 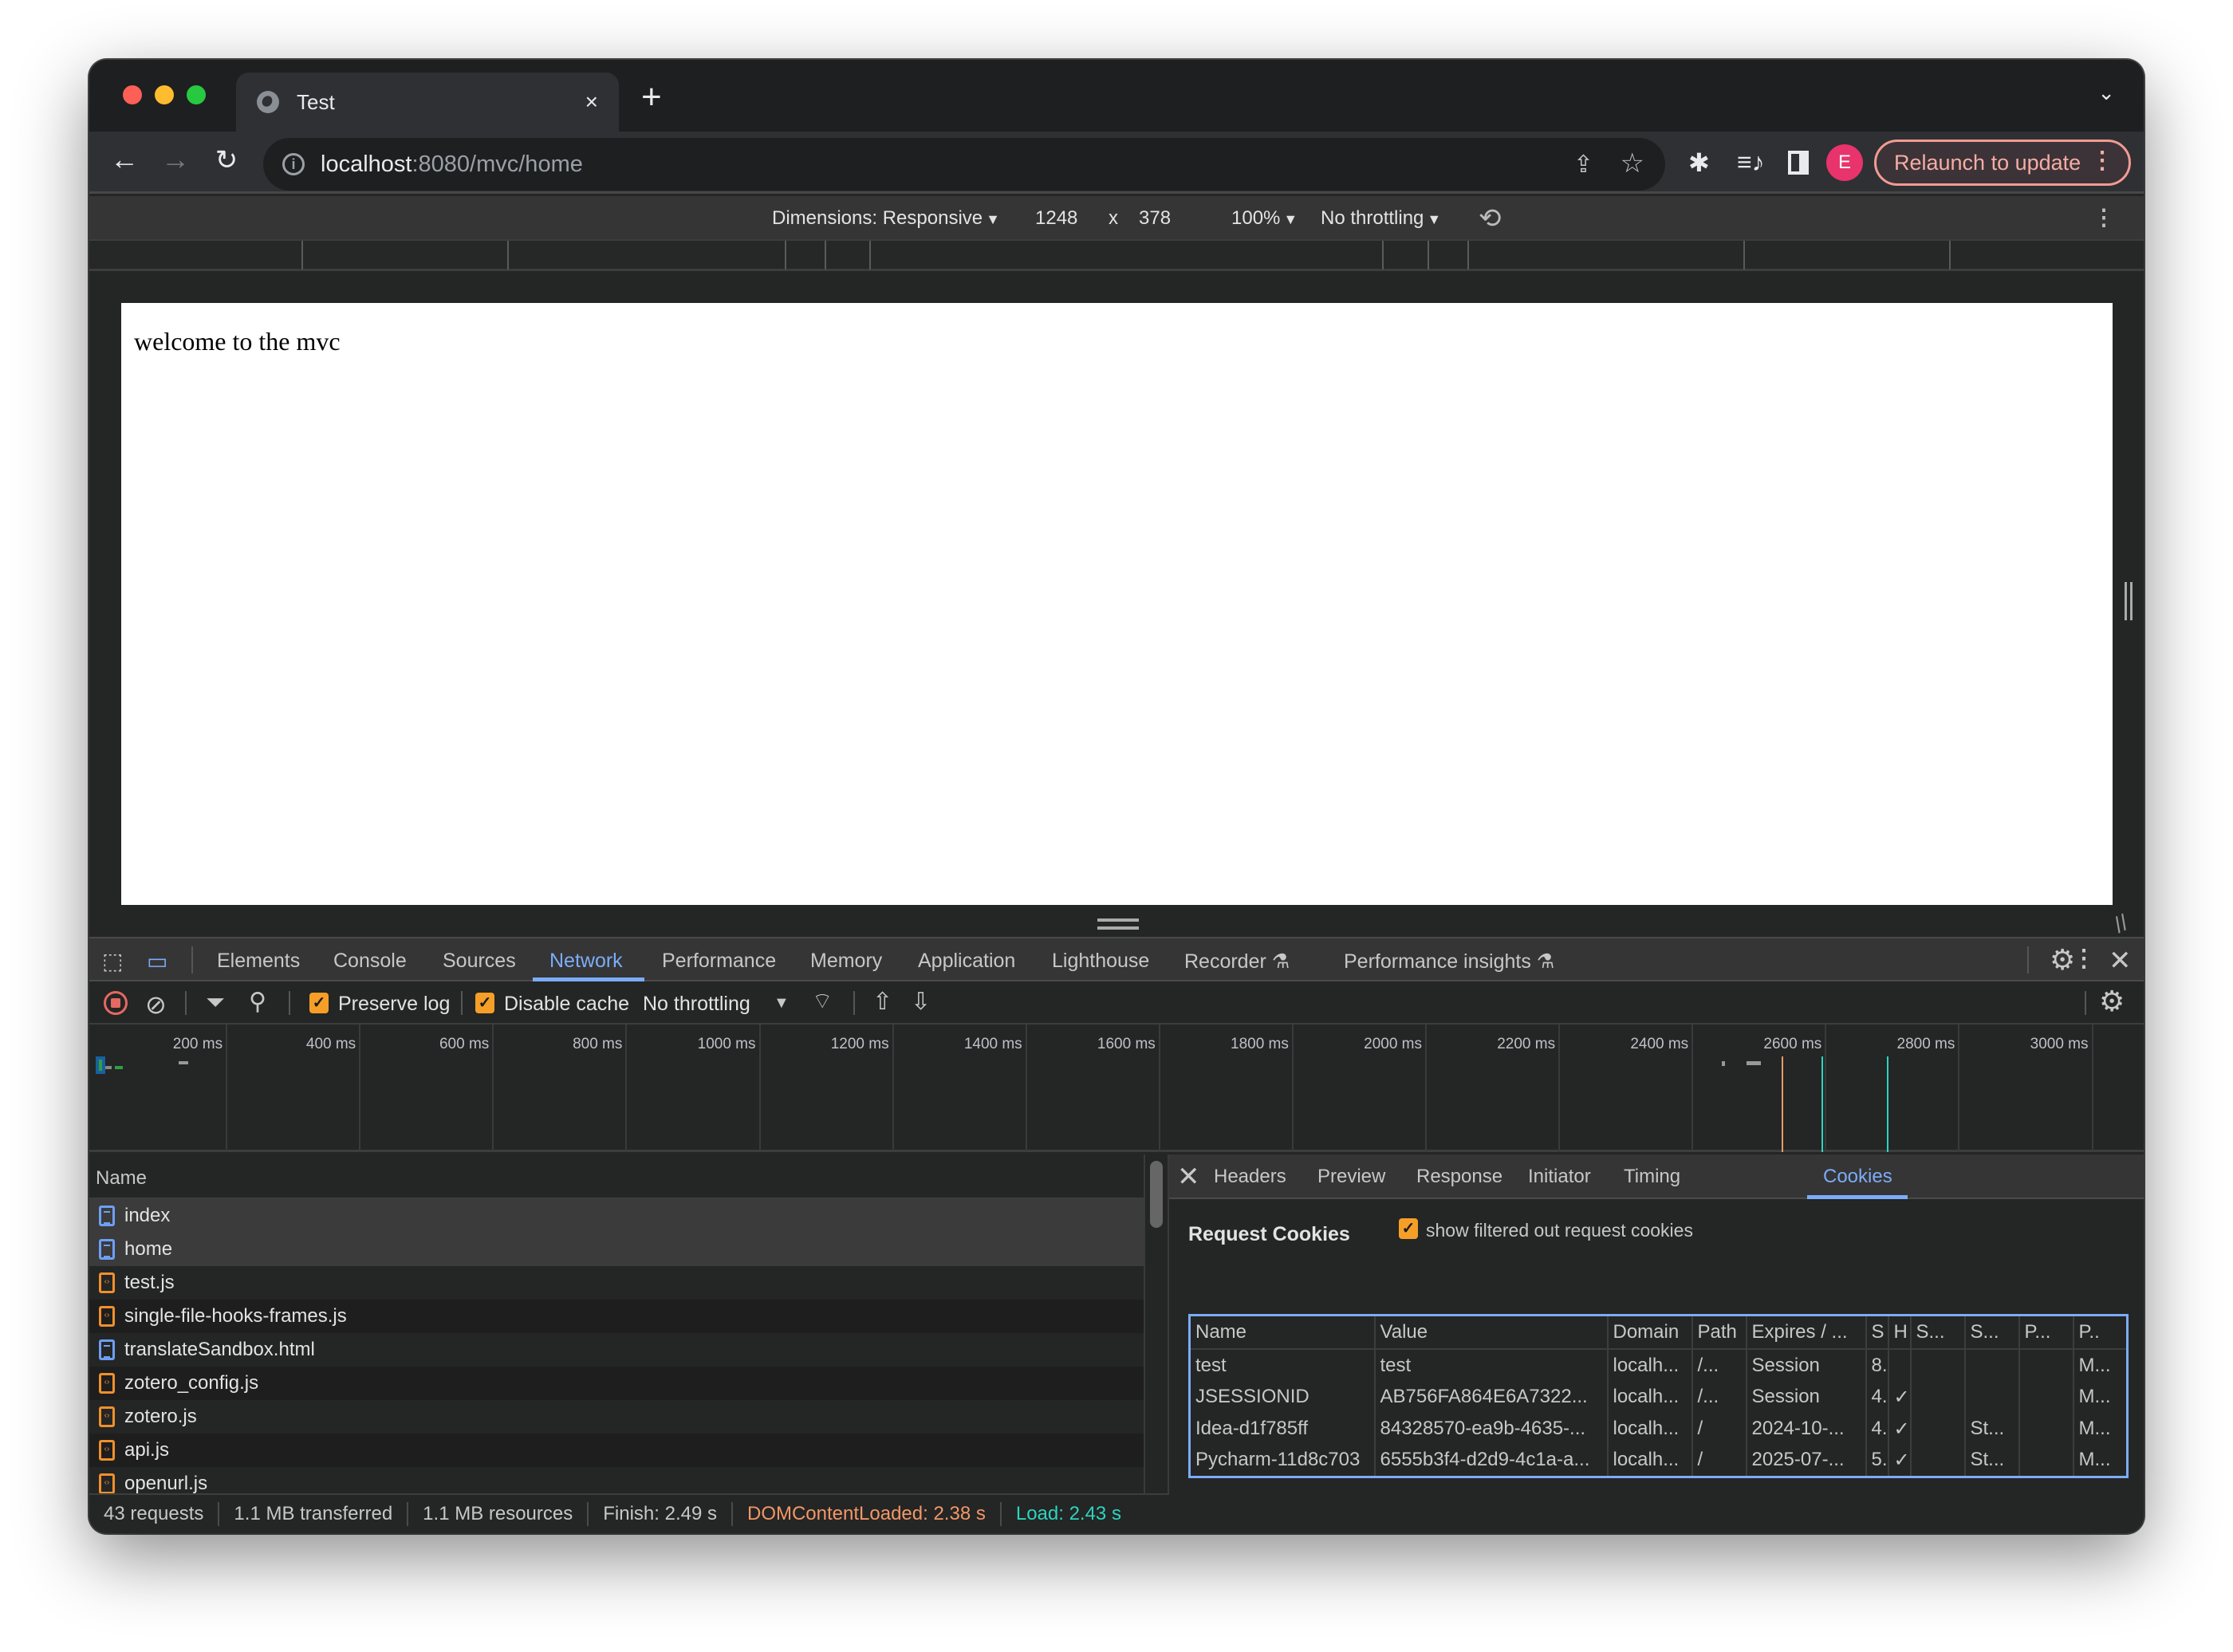 What do you see at coordinates (661, 1514) in the screenshot?
I see `finish-time: Finish: 2.49 s` at bounding box center [661, 1514].